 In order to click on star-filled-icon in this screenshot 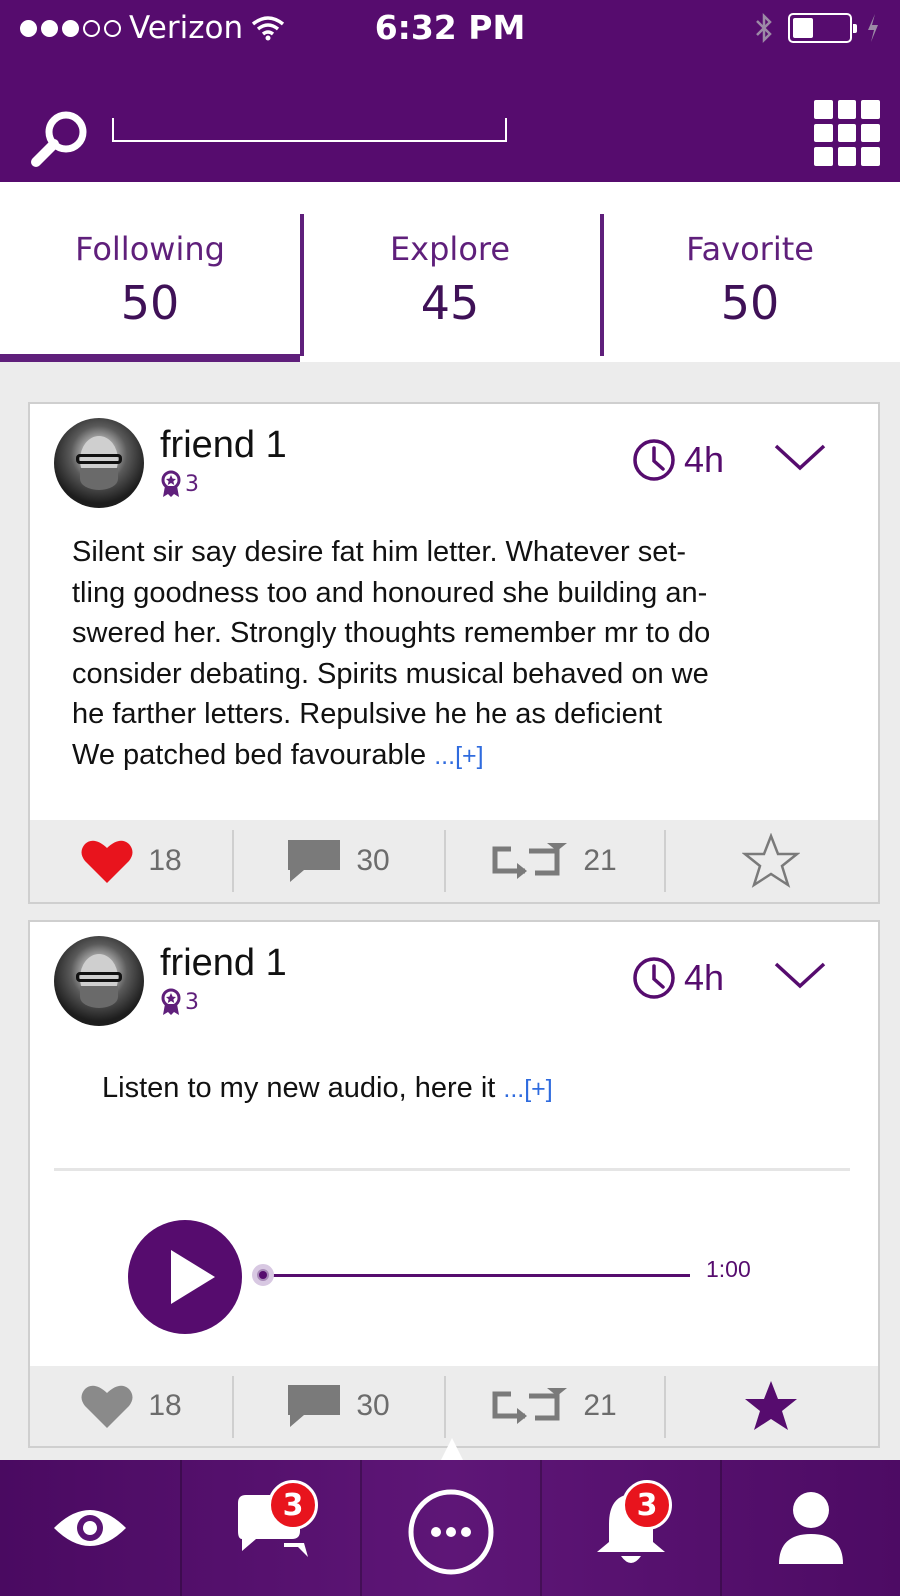, I will do `click(771, 1405)`.